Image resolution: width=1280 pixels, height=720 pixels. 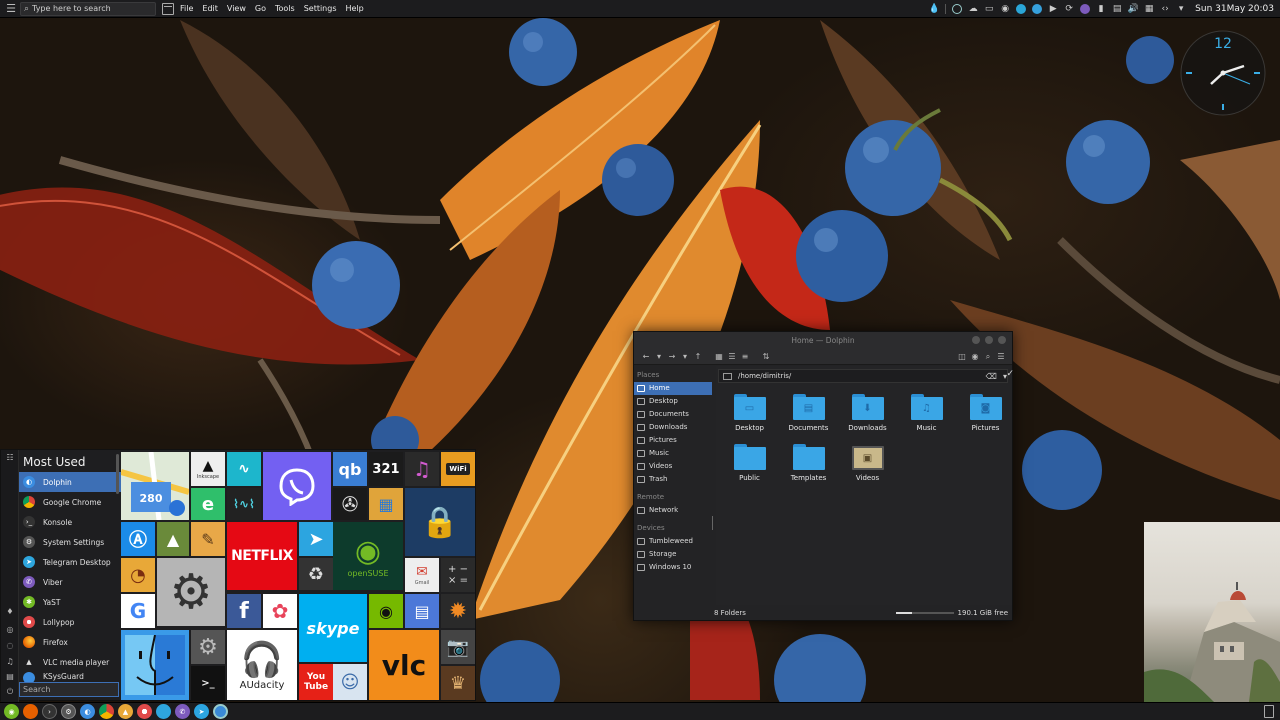 I want to click on tile-netflix: NETFLIX, so click(x=262, y=556).